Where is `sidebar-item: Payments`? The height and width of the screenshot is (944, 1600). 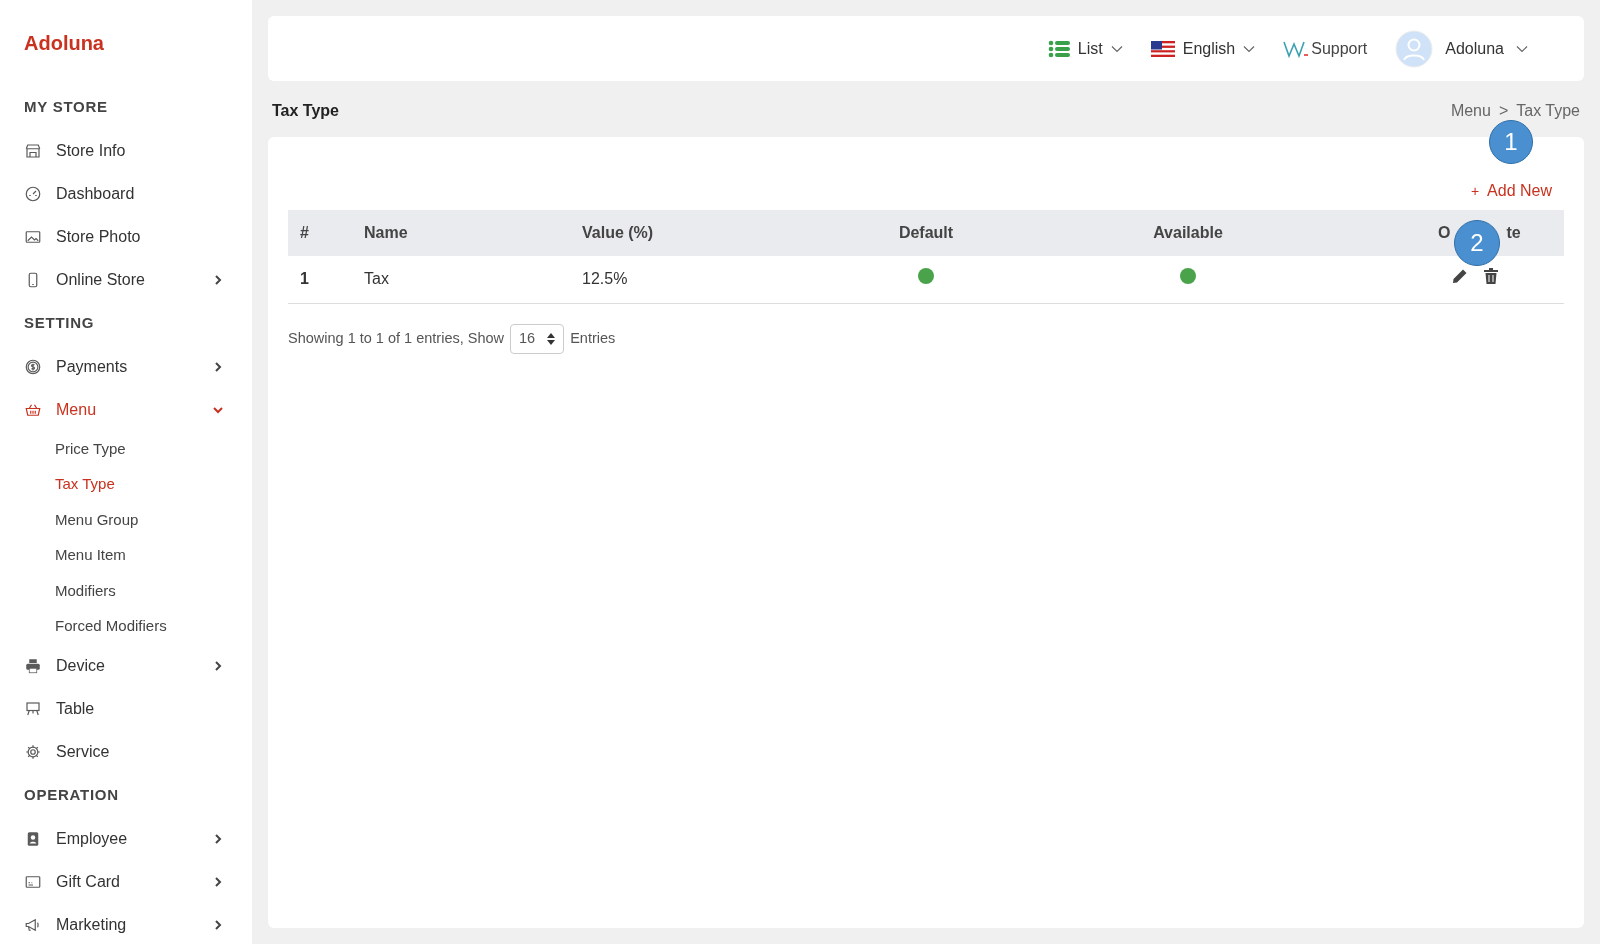 sidebar-item: Payments is located at coordinates (124, 366).